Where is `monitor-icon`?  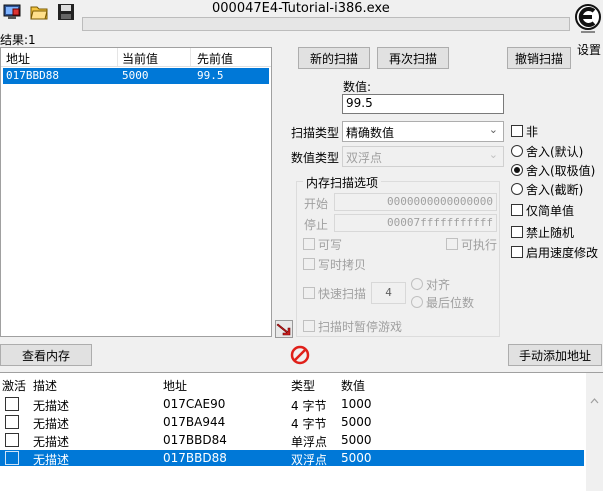
monitor-icon is located at coordinates (12, 12).